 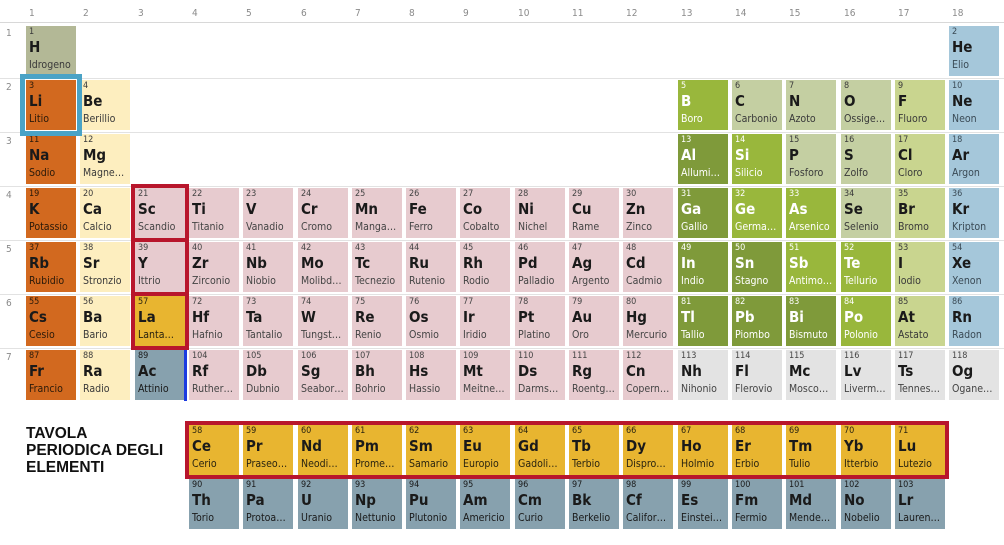 I want to click on element-lu: 71 Lu Lutezio, so click(x=920, y=450).